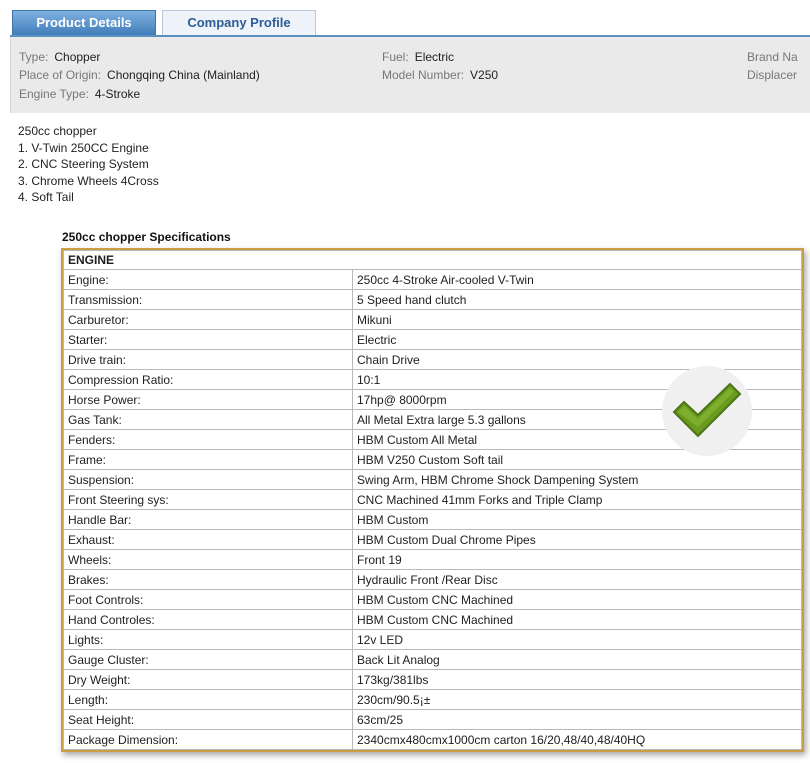 The height and width of the screenshot is (763, 810). I want to click on spec-row: Transmission: 5 Speed hand clutch, so click(432, 299).